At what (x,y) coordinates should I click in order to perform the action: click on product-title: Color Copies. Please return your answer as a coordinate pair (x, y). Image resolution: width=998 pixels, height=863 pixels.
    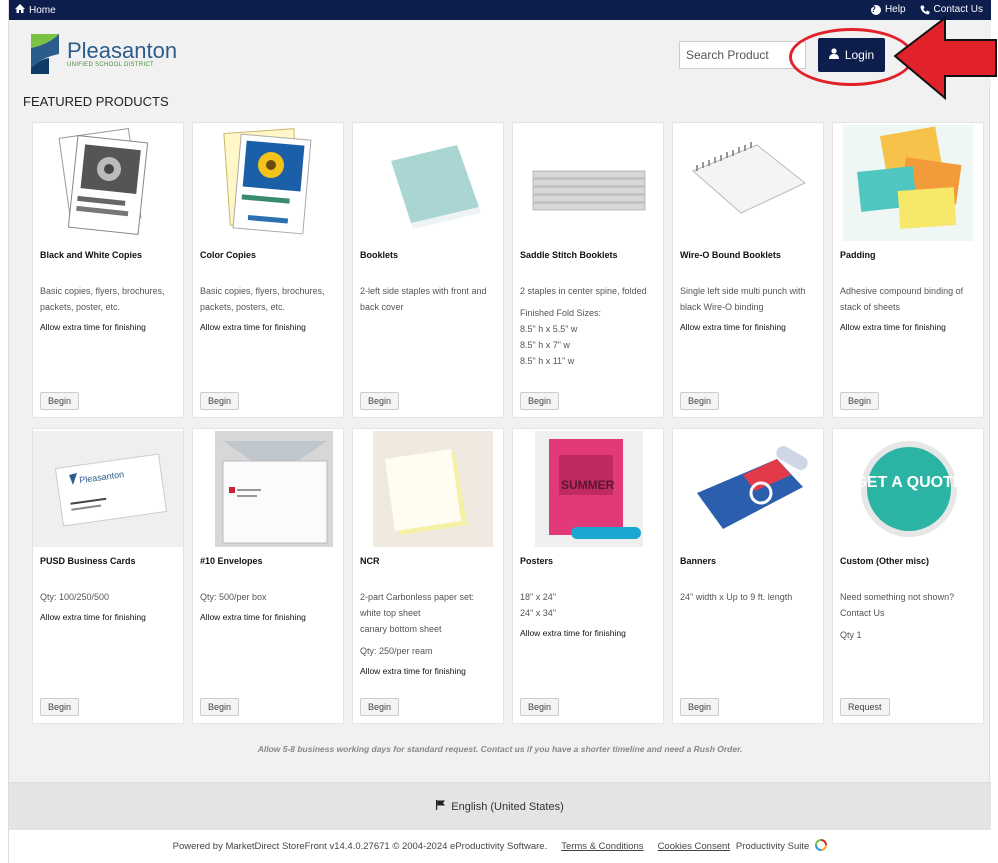
    Looking at the image, I should click on (228, 255).